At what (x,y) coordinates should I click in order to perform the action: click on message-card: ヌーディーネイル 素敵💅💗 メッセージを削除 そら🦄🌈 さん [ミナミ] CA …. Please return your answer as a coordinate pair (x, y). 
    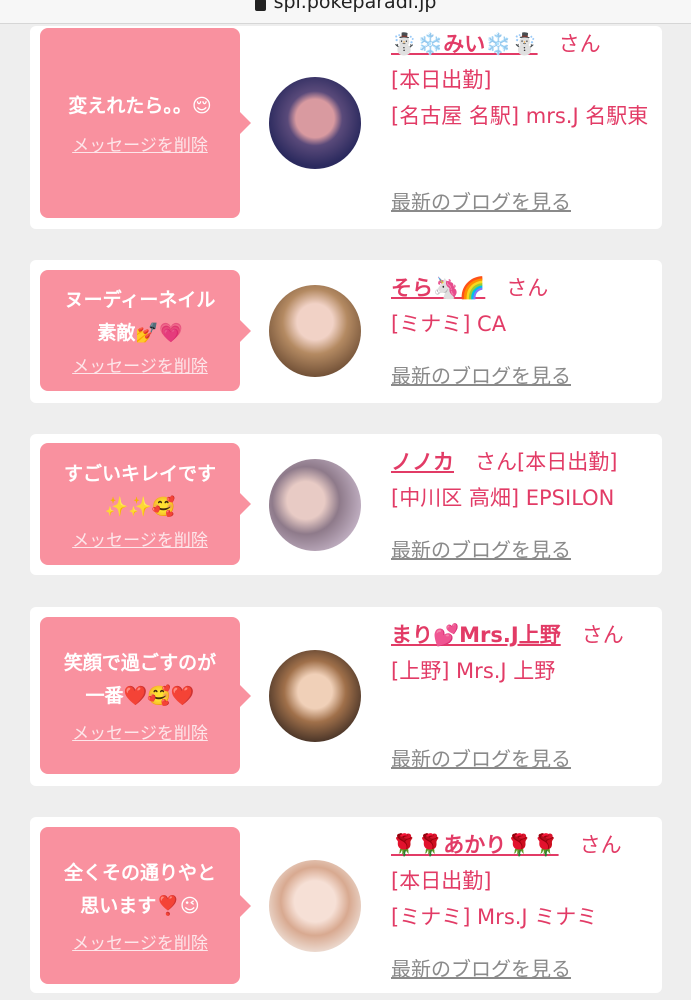
    Looking at the image, I should click on (346, 331).